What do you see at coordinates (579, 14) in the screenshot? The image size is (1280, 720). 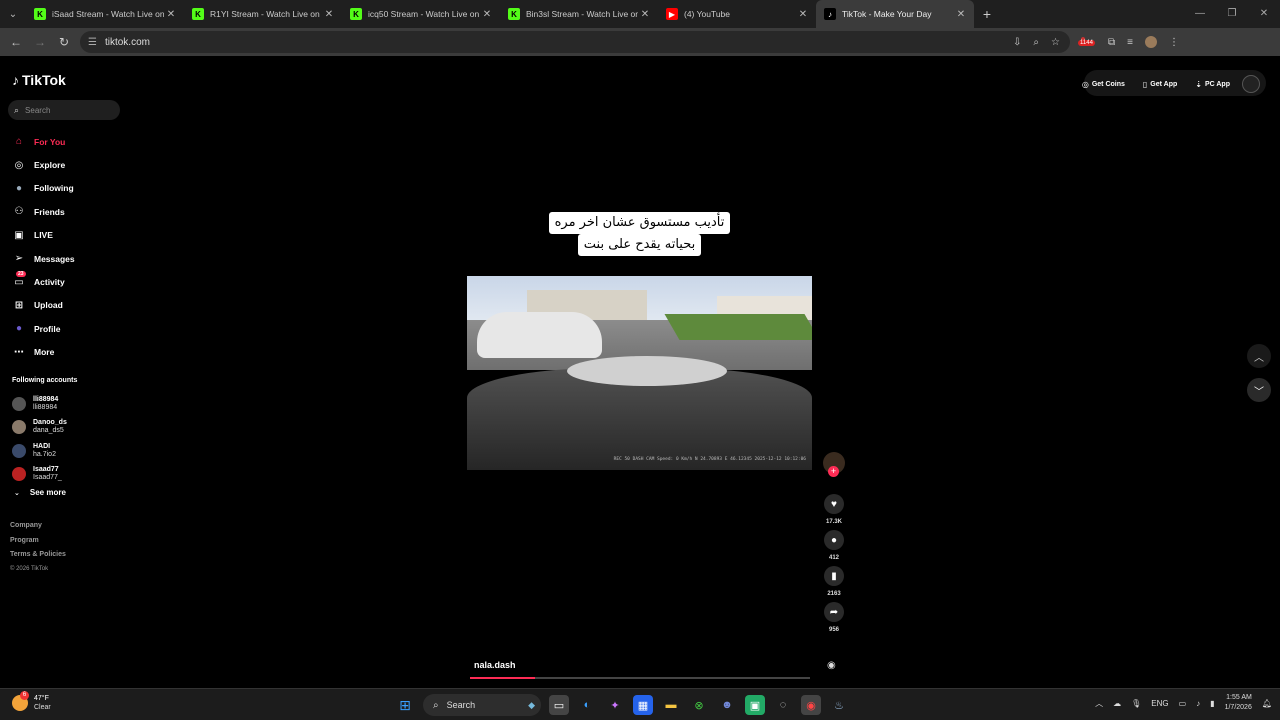 I see `browser-tab: K Bin3sl Stream - Watch Live on K ✕` at bounding box center [579, 14].